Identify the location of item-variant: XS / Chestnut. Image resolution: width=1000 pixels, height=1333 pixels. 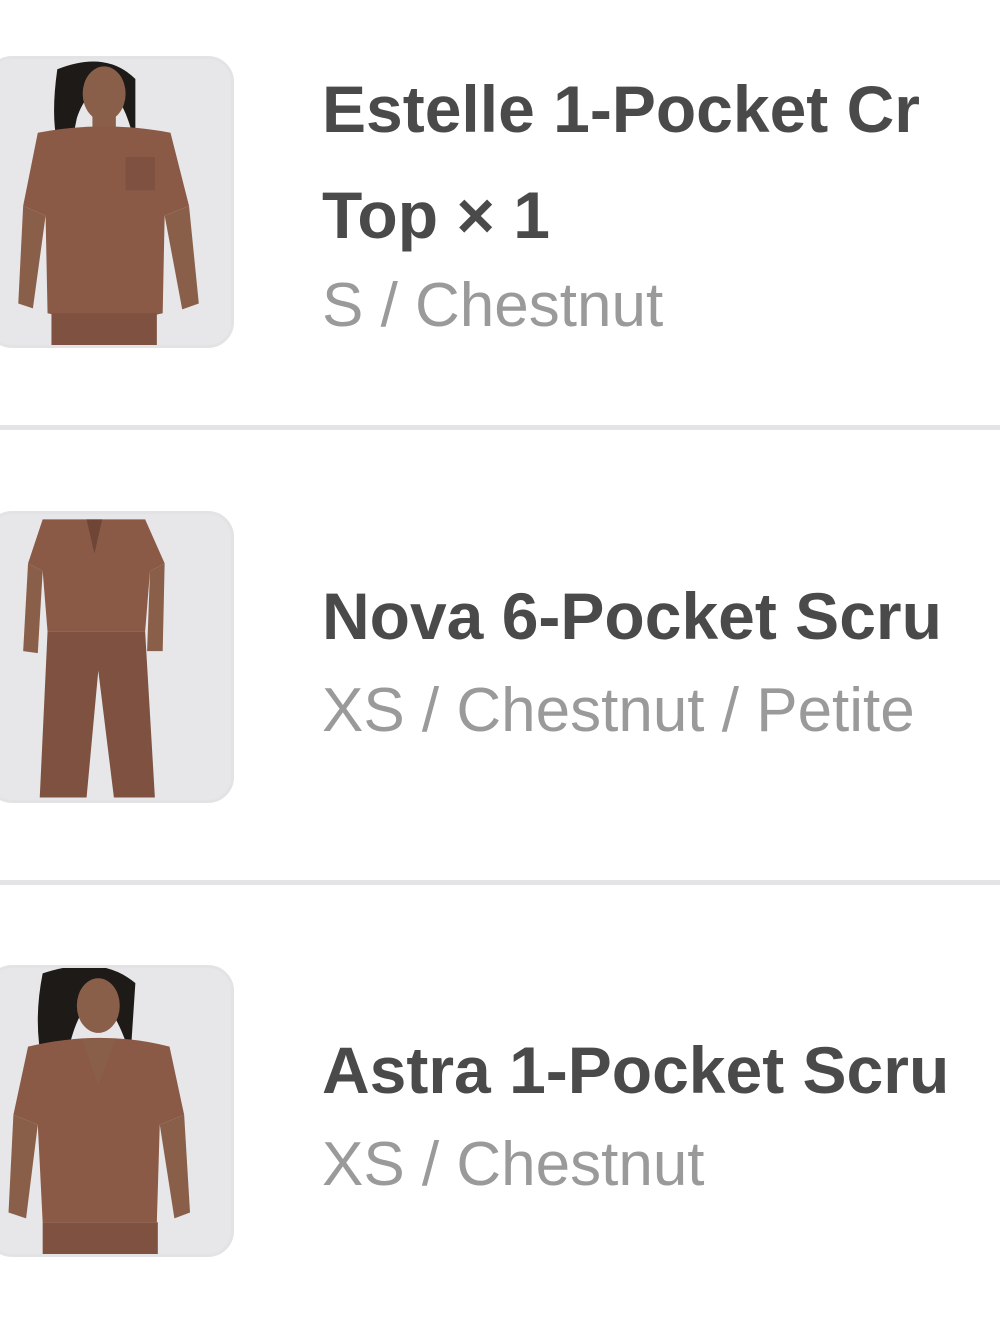
(513, 1164).